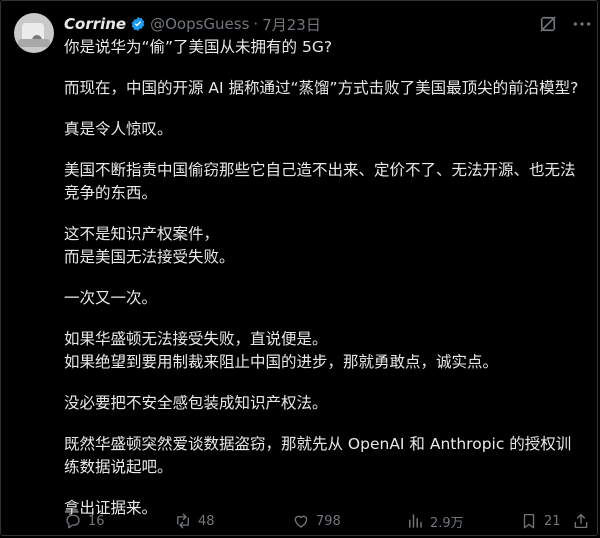 Image resolution: width=600 pixels, height=538 pixels. I want to click on verified-badge-icon, so click(138, 24).